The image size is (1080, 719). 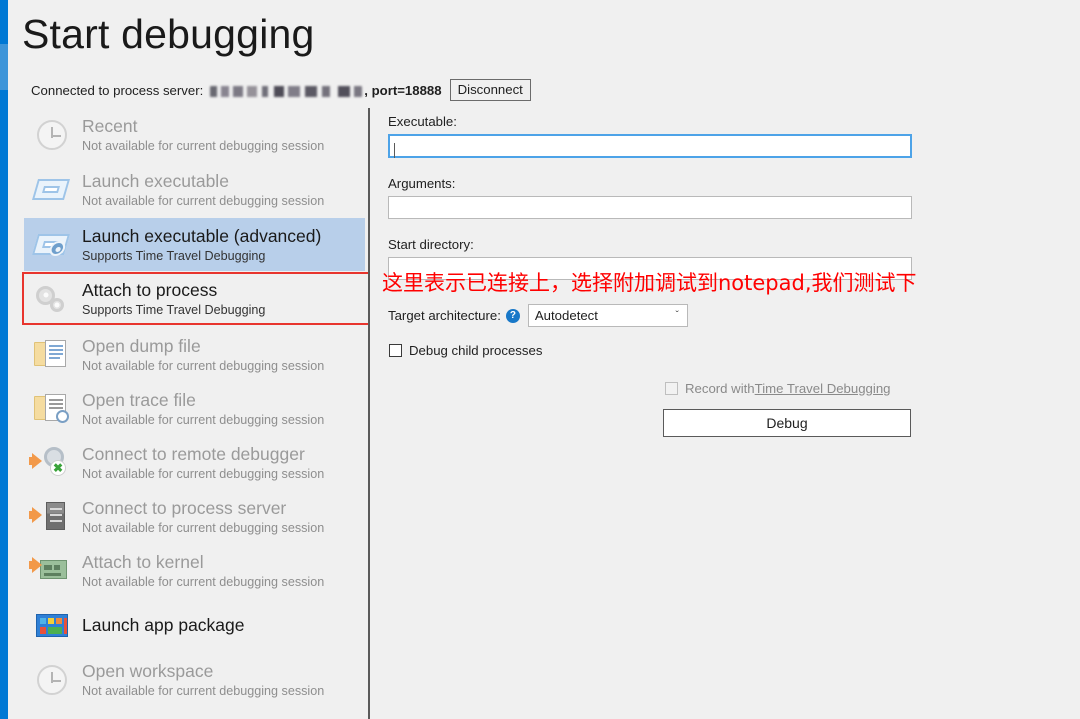 What do you see at coordinates (823, 388) in the screenshot?
I see `time-travel-debugging-link: Time Travel Debugging` at bounding box center [823, 388].